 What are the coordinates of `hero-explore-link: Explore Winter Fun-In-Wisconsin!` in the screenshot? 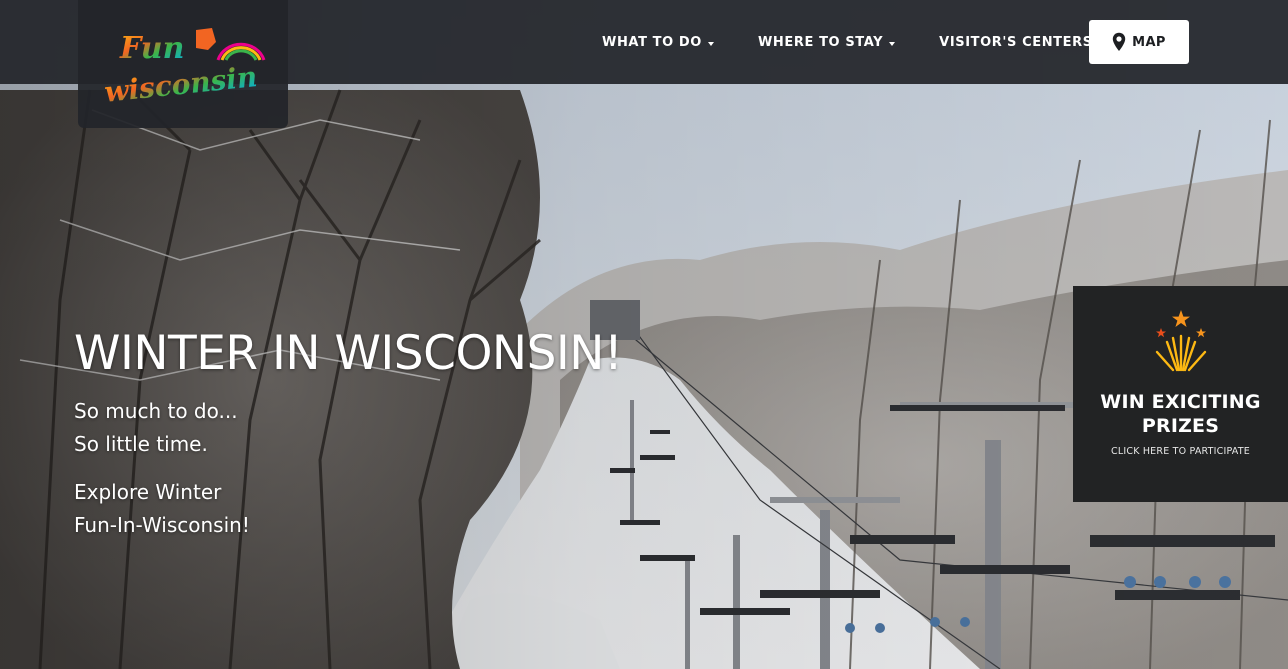 It's located at (348, 509).